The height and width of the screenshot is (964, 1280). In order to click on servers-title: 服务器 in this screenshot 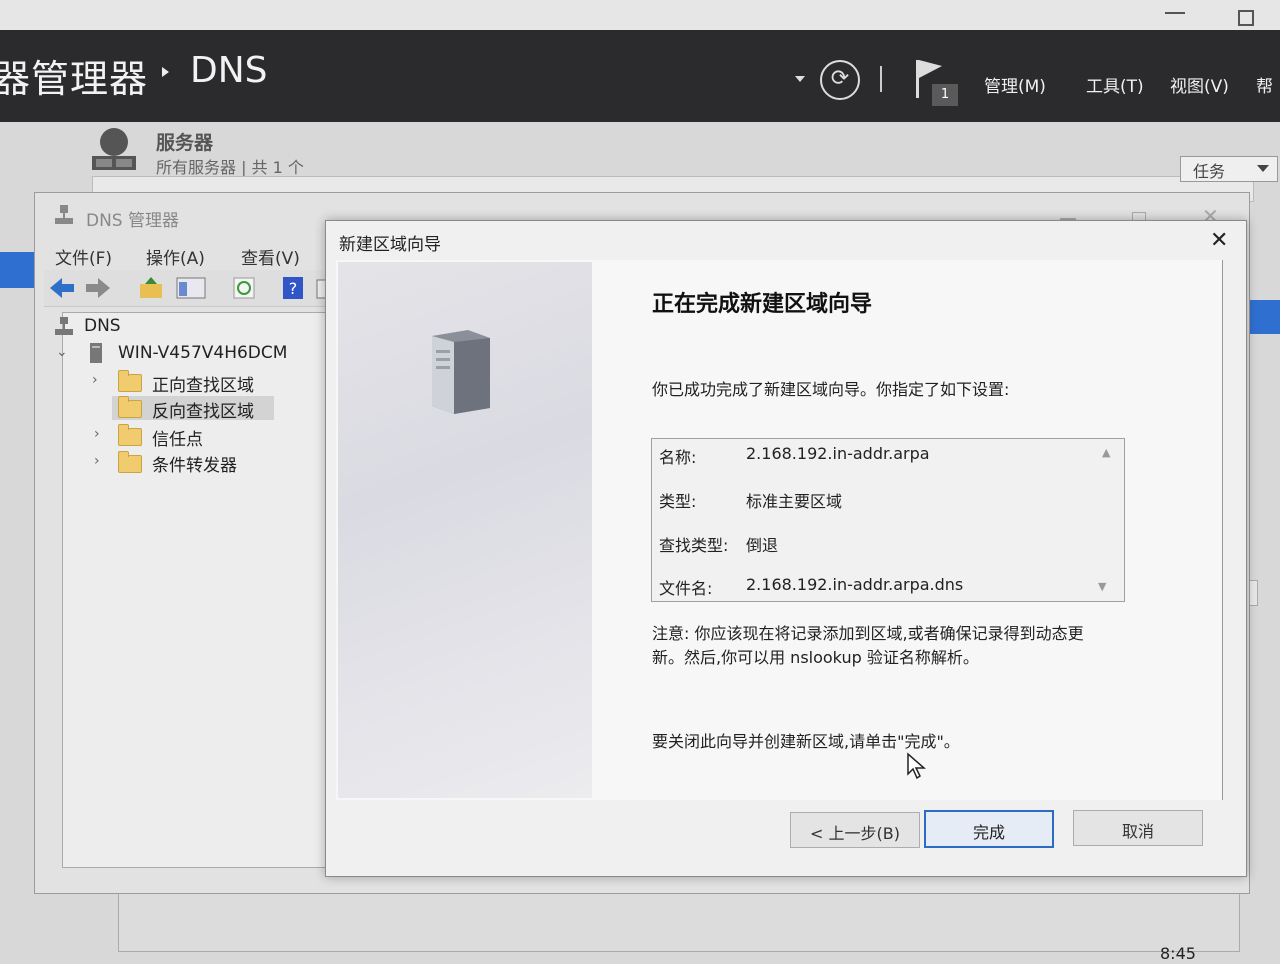, I will do `click(185, 143)`.